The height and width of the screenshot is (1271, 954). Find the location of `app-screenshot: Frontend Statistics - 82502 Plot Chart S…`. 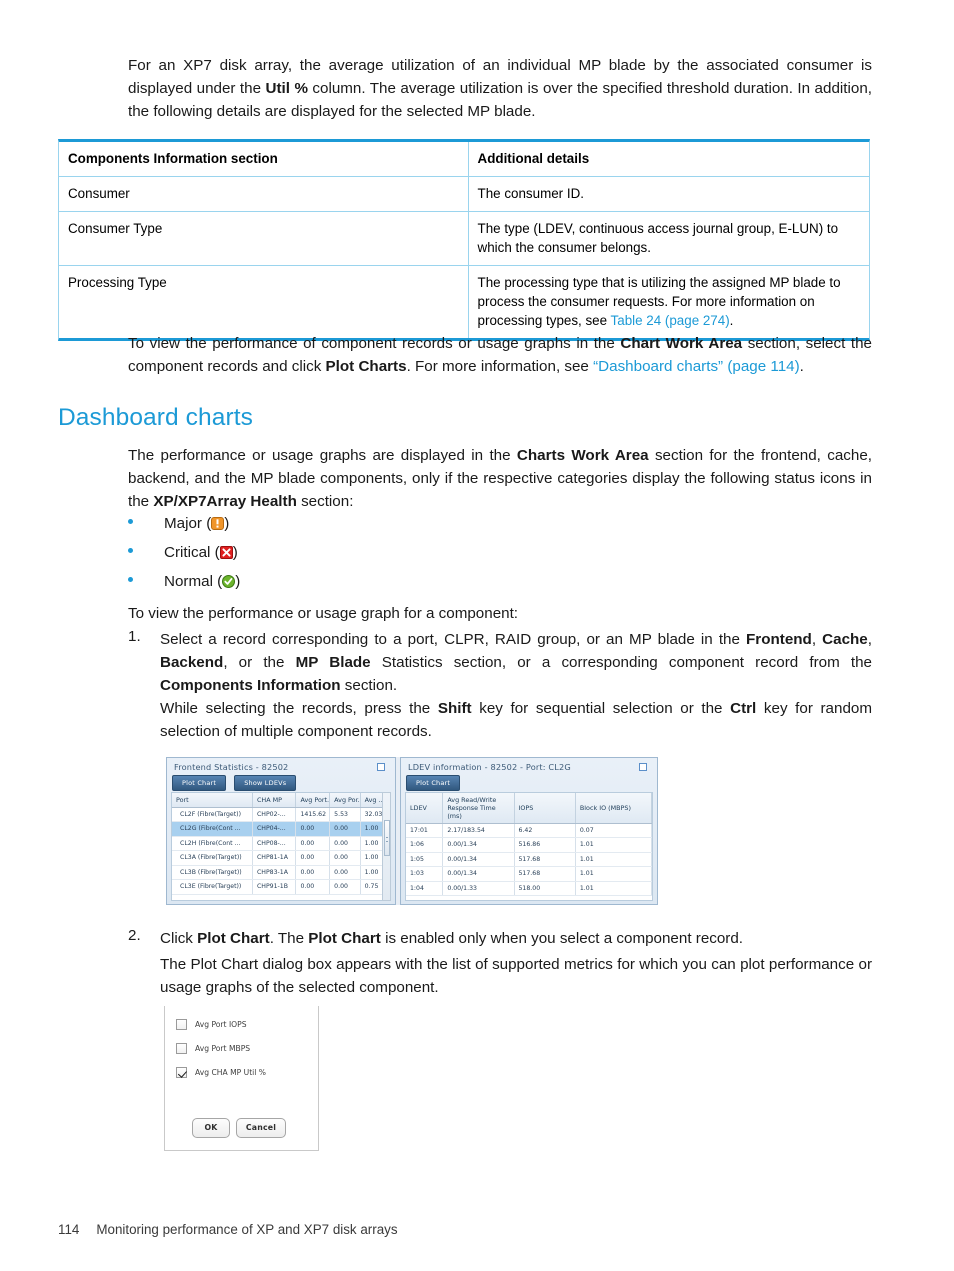

app-screenshot: Frontend Statistics - 82502 Plot Chart S… is located at coordinates (412, 831).